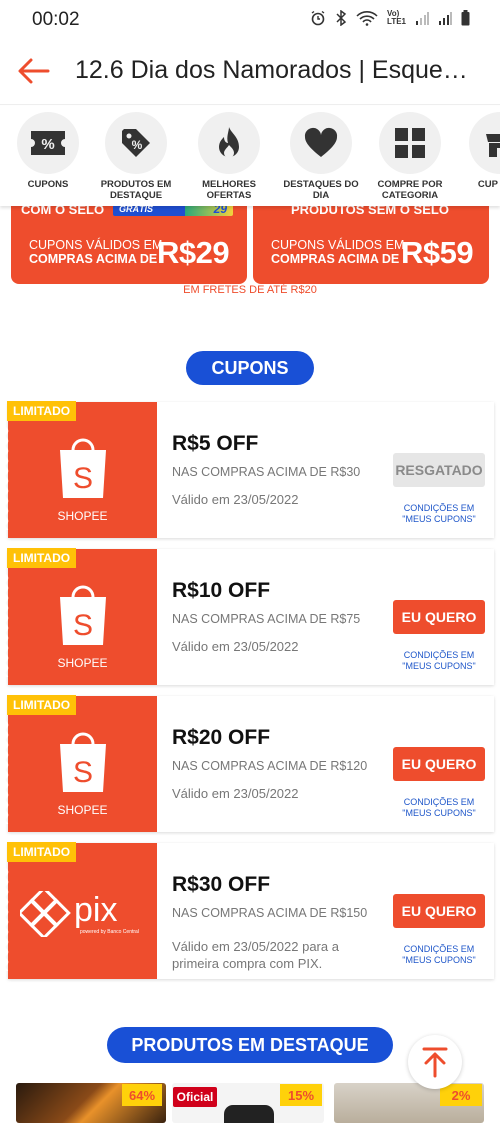 The width and height of the screenshot is (500, 1123). Describe the element at coordinates (250, 1045) in the screenshot. I see `section-title-produtos-destaque: PRODUTOS EM DESTAQUE` at that location.